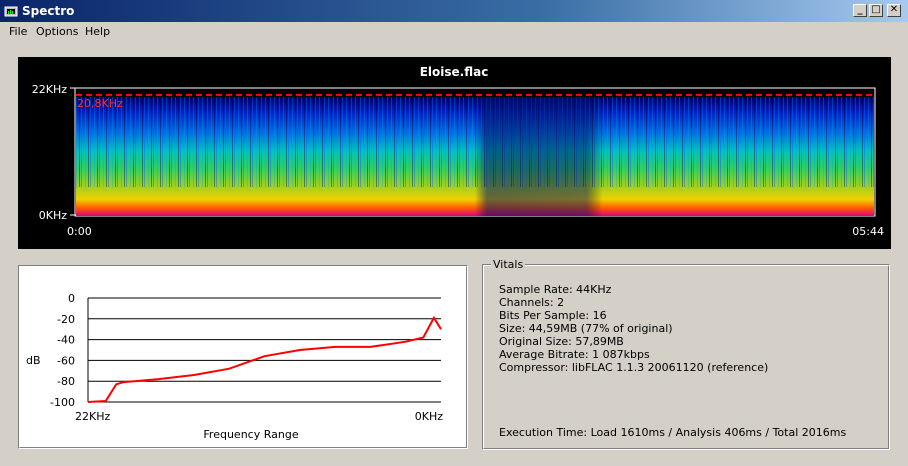 Image resolution: width=908 pixels, height=466 pixels. I want to click on frequency-series-line, so click(264, 359).